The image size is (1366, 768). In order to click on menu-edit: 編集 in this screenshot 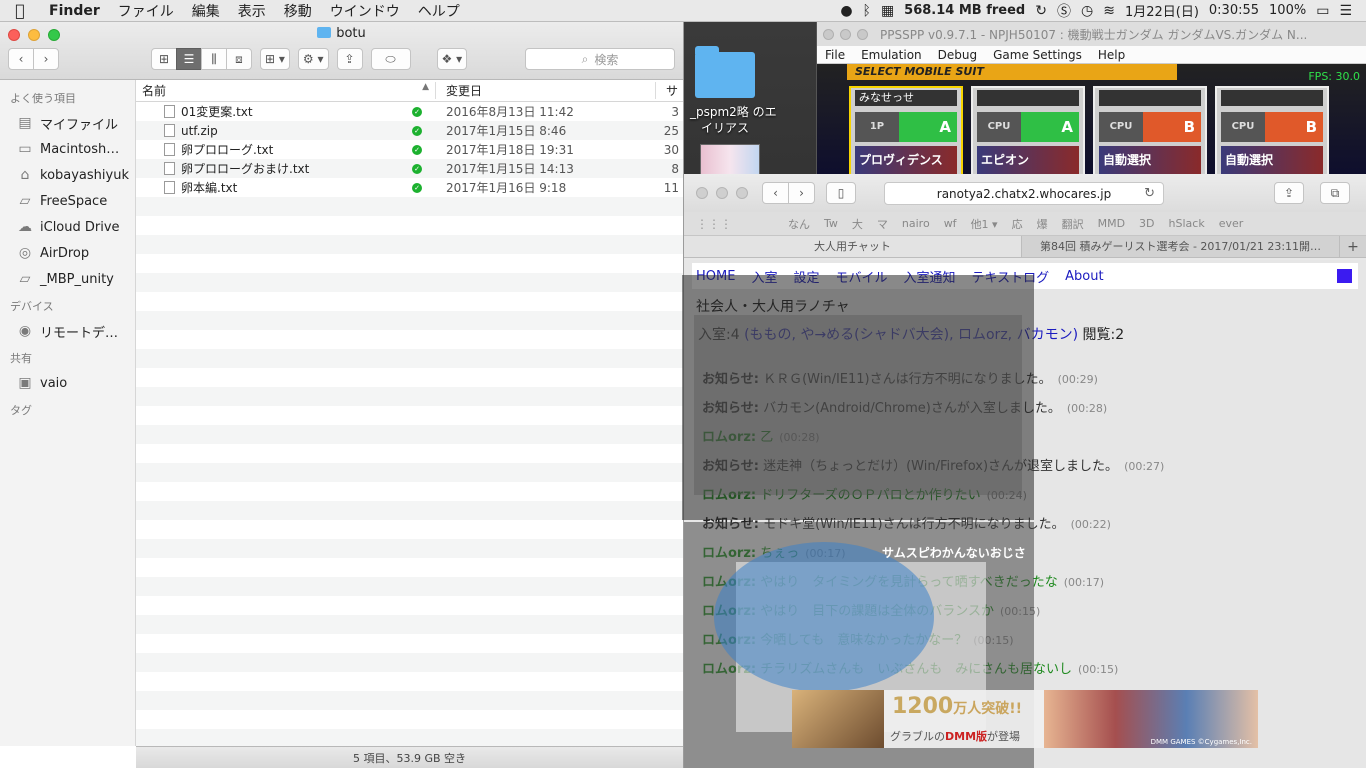, I will do `click(206, 11)`.